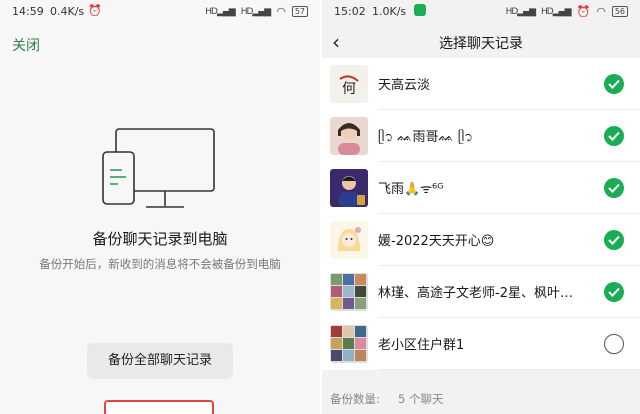 This screenshot has height=414, width=640. I want to click on backup-count-value: 5 个聊天, so click(421, 399).